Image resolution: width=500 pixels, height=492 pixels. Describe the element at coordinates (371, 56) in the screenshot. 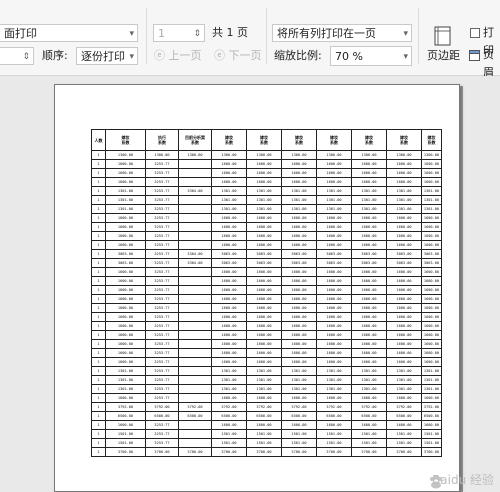

I see `scale-select: 70 % ▾` at that location.